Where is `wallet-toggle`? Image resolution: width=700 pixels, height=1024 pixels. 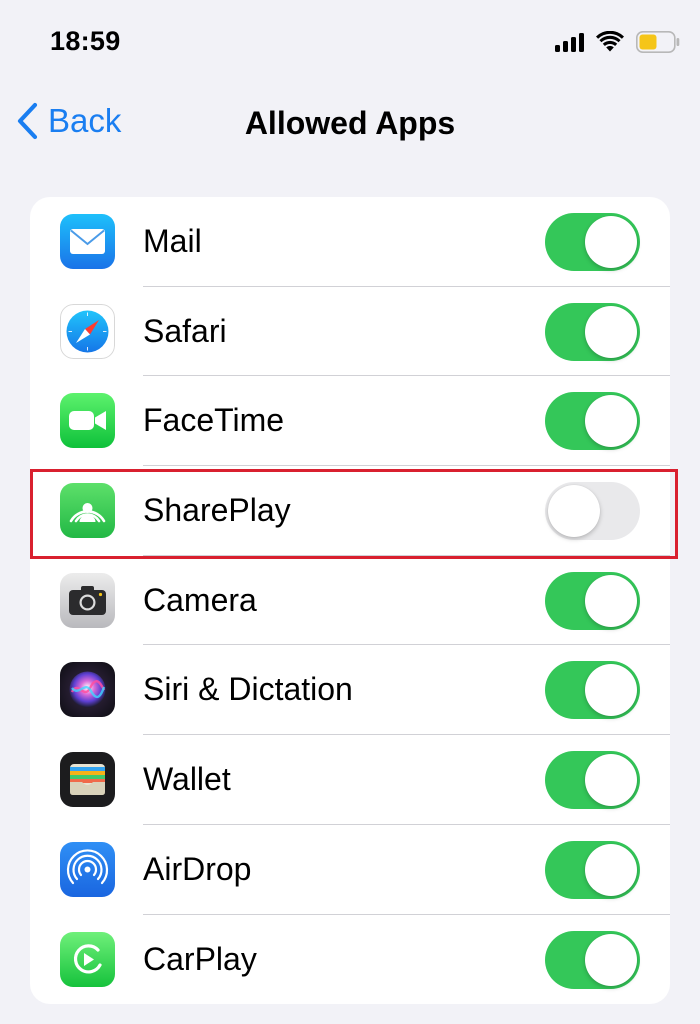
wallet-toggle is located at coordinates (592, 780).